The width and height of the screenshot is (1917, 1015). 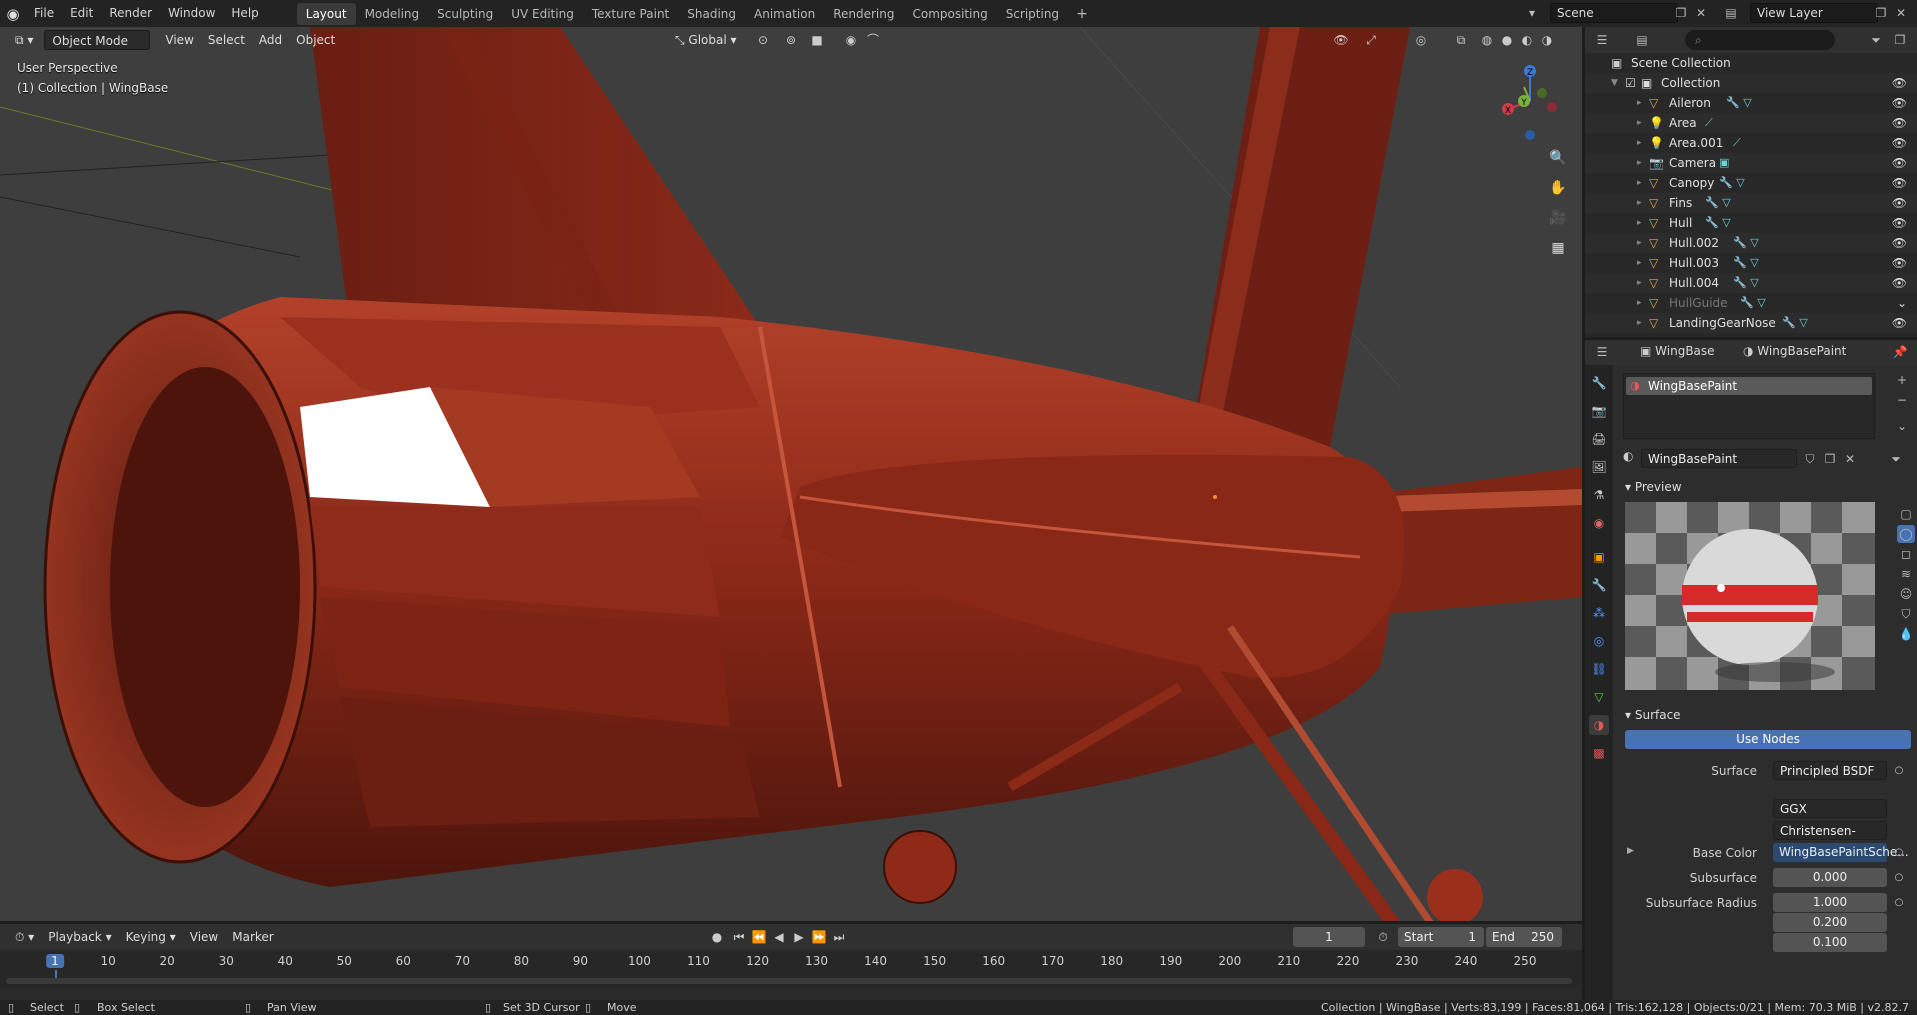 What do you see at coordinates (1599, 439) in the screenshot?
I see `output-tab-icon: 🖨` at bounding box center [1599, 439].